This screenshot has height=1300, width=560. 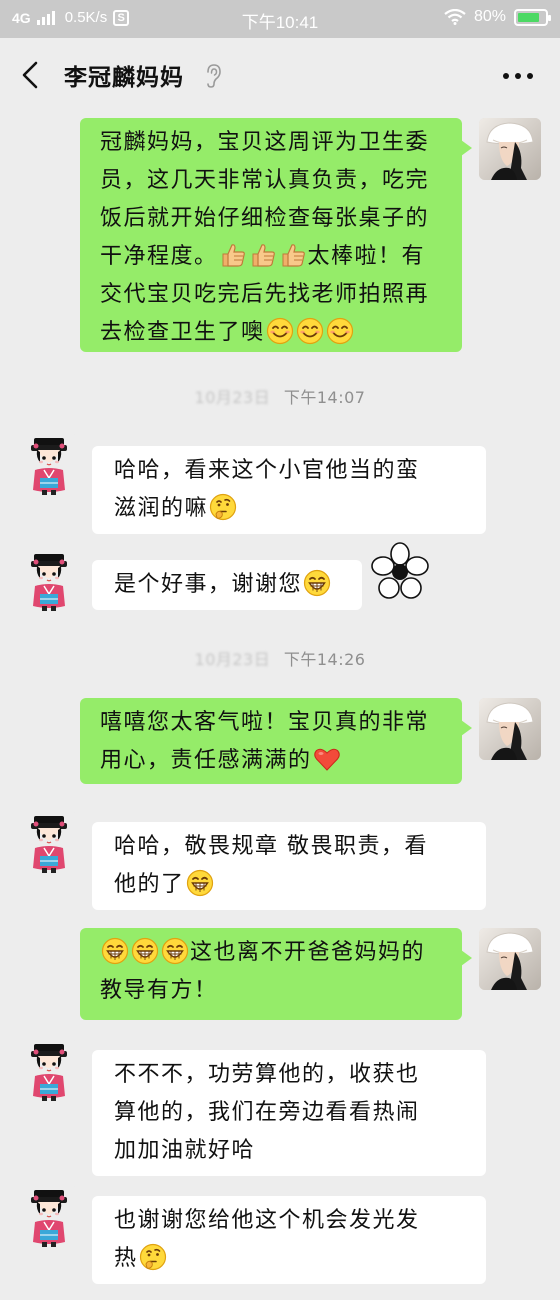 I want to click on message-line: 不不不，功劳算他的，收获也, so click(x=267, y=1074).